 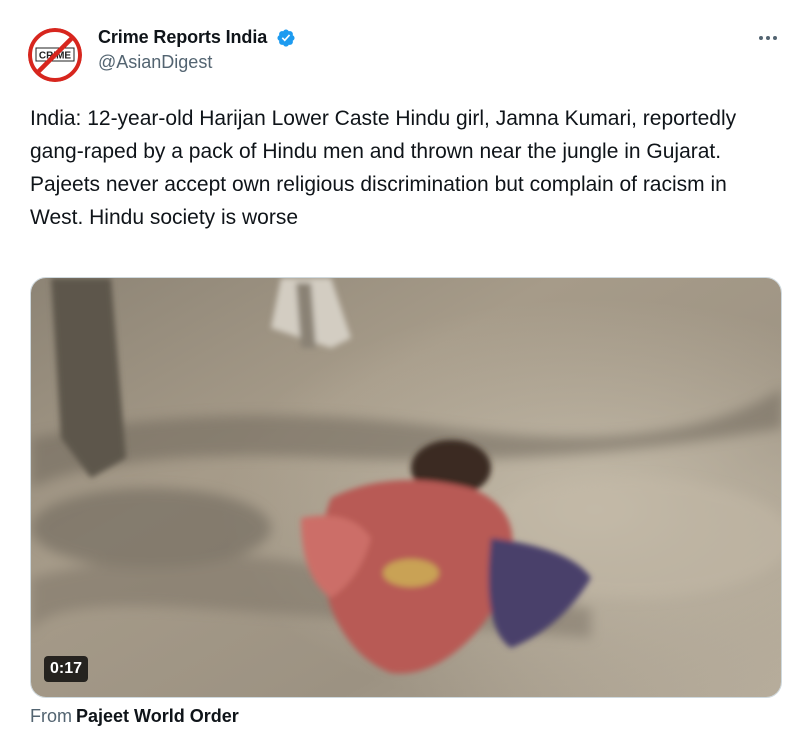 What do you see at coordinates (768, 38) in the screenshot?
I see `more-options-icon` at bounding box center [768, 38].